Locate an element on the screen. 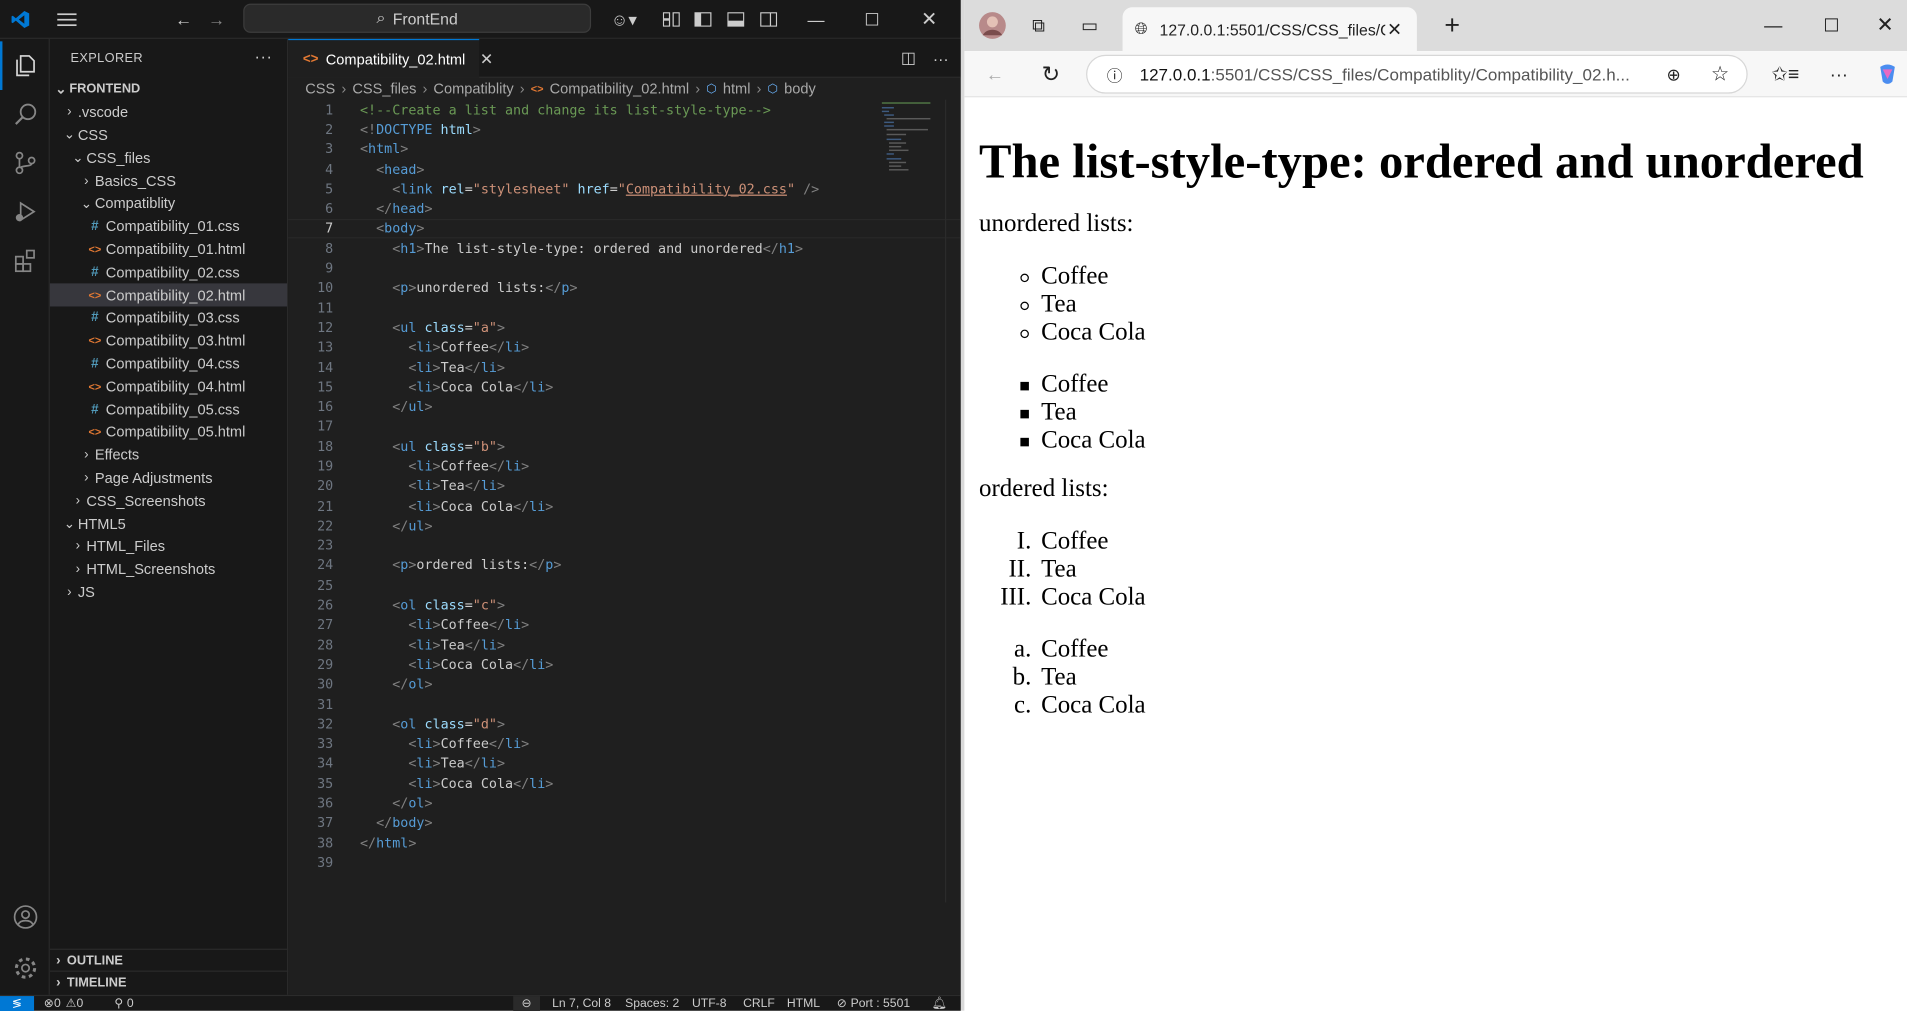 Image resolution: width=1907 pixels, height=1011 pixels. favorites-icon: ✩≡ is located at coordinates (1786, 74).